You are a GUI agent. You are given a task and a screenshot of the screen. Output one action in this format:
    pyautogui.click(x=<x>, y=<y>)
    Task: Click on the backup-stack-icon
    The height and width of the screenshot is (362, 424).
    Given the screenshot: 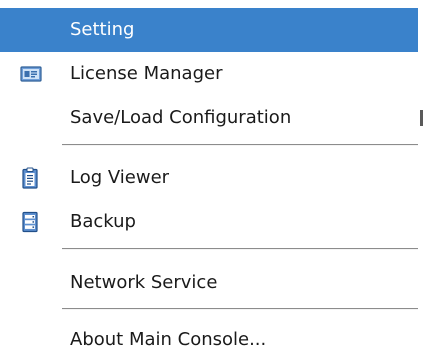 What is the action you would take?
    pyautogui.click(x=30, y=222)
    